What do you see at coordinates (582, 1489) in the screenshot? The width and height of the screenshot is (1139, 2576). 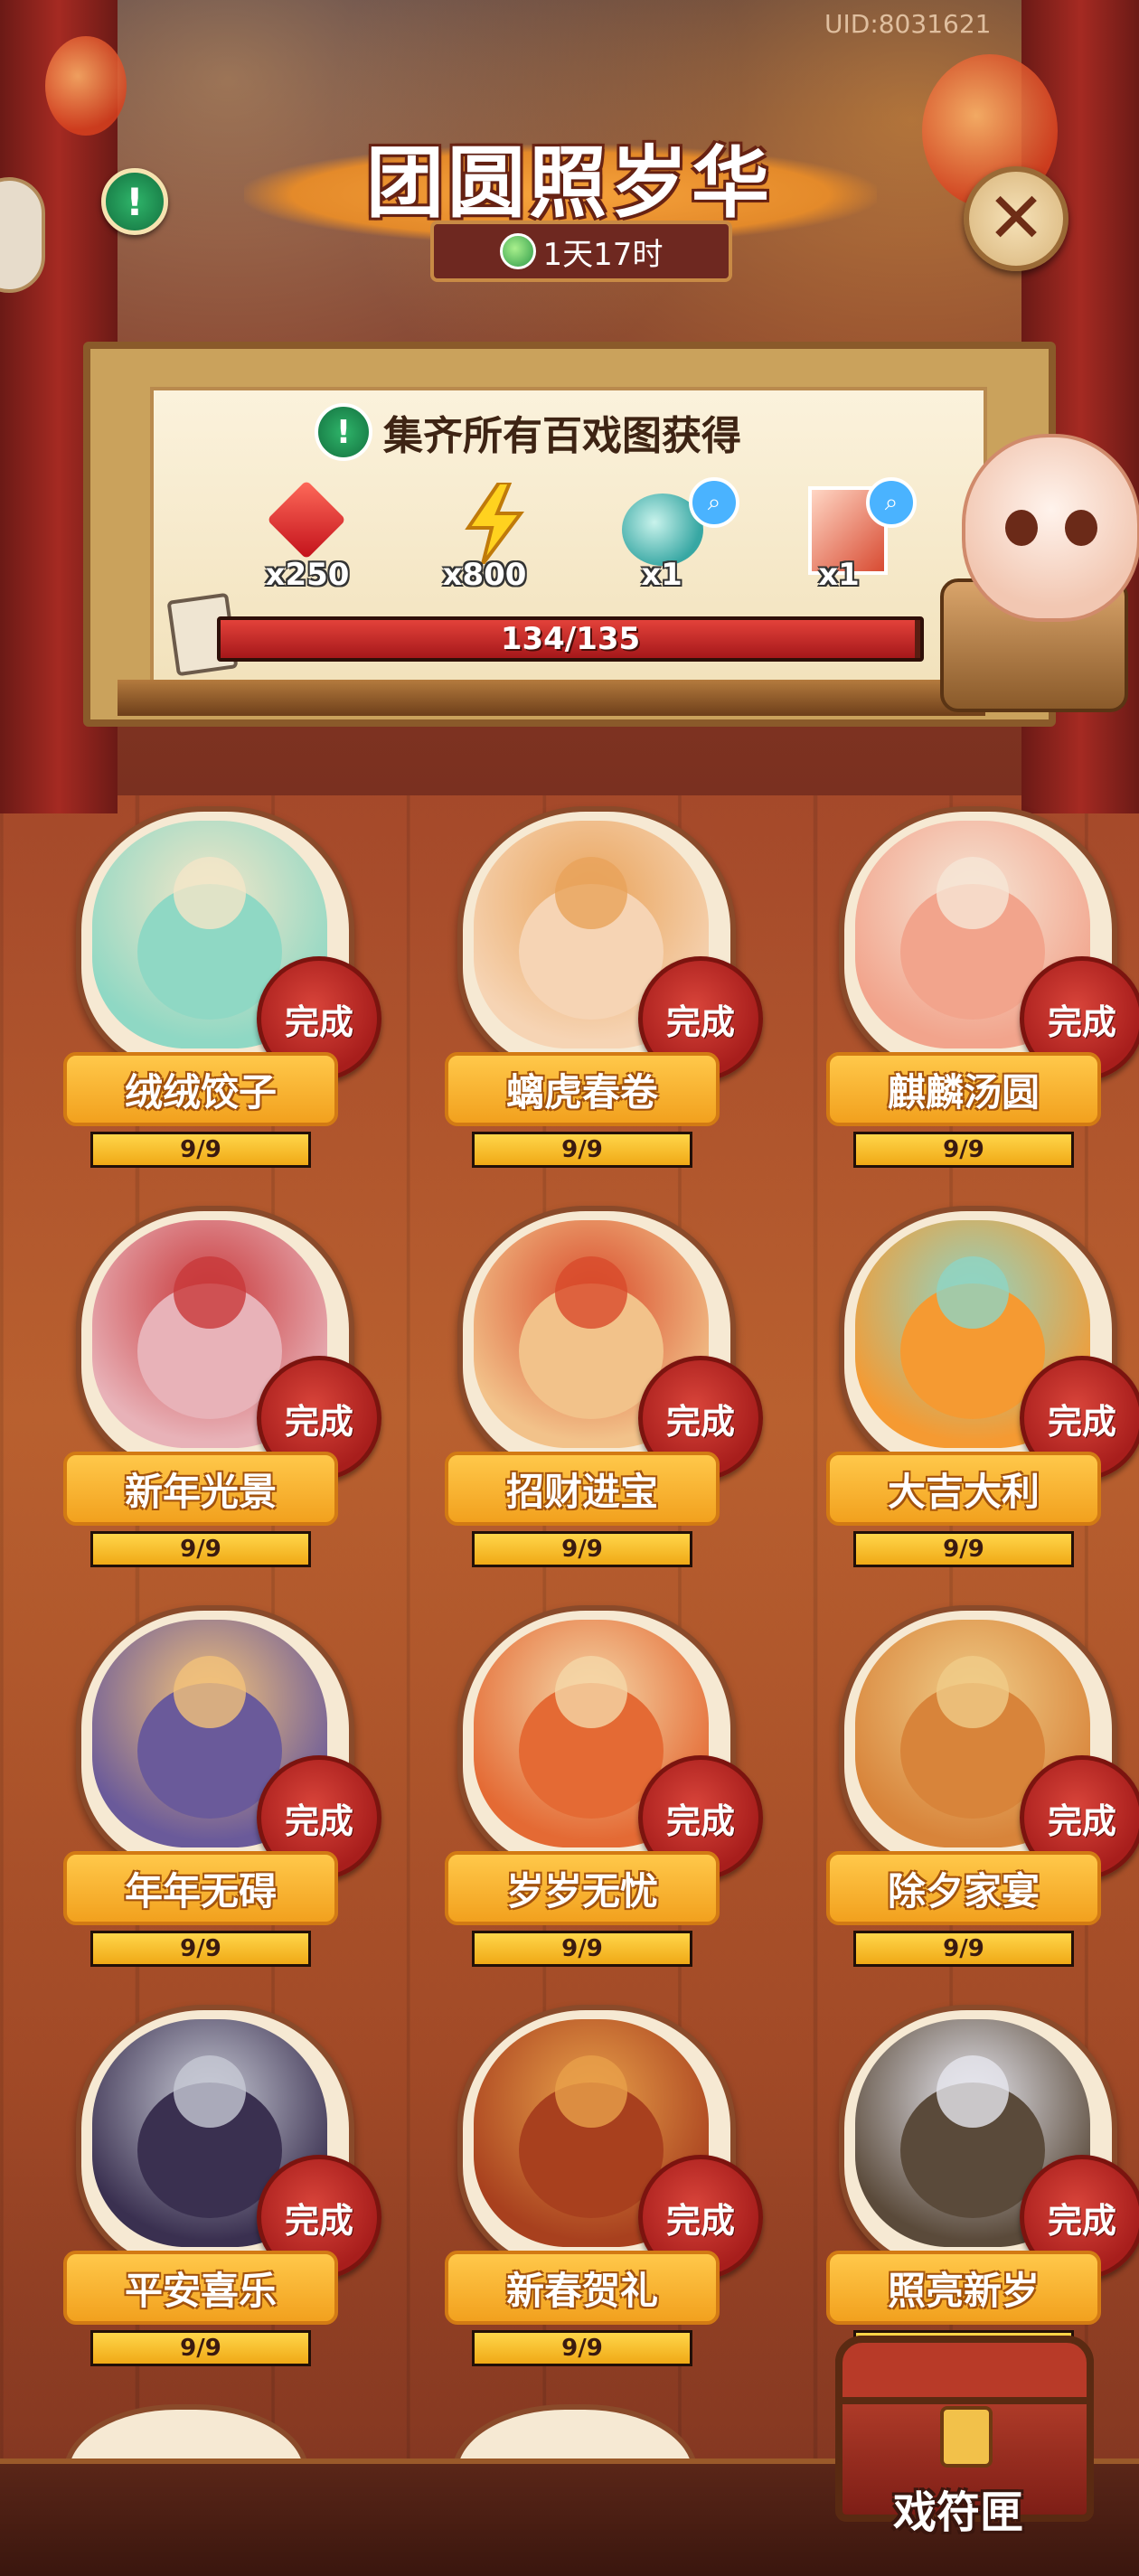 I see `card-name: 招财进宝` at bounding box center [582, 1489].